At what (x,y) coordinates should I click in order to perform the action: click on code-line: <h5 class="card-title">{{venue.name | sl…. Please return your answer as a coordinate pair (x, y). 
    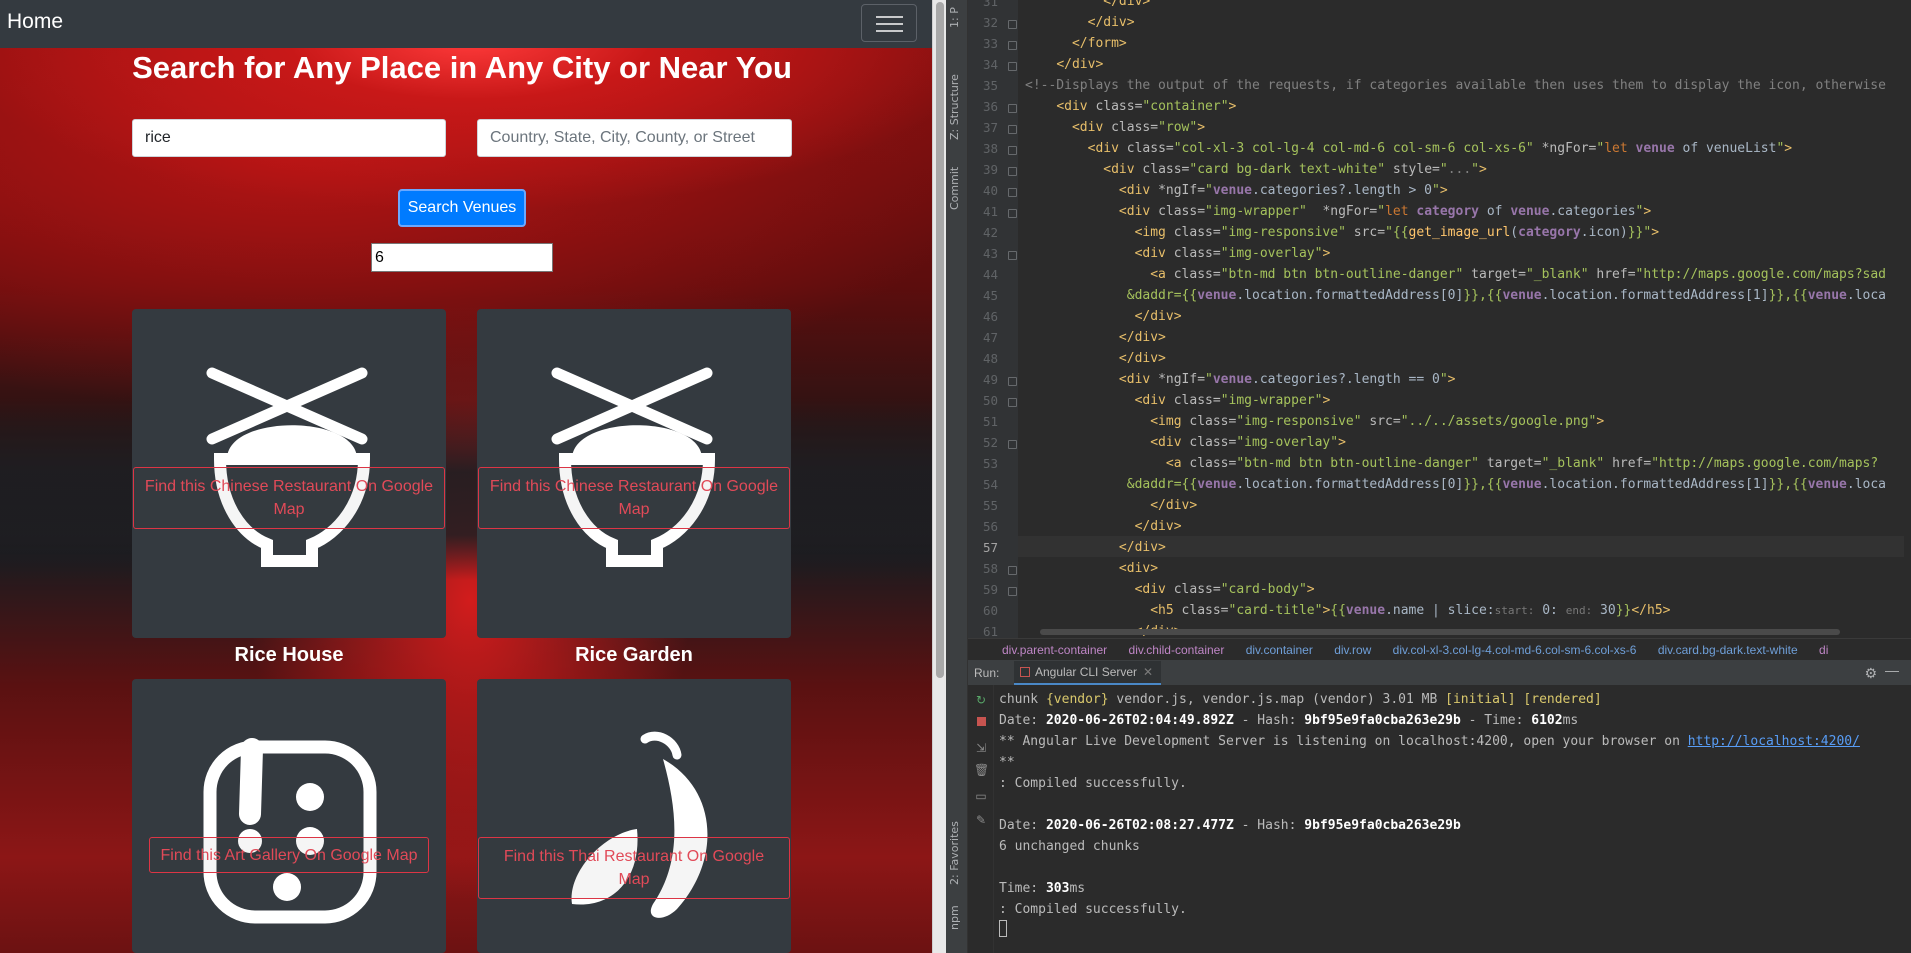
    Looking at the image, I should click on (1347, 610).